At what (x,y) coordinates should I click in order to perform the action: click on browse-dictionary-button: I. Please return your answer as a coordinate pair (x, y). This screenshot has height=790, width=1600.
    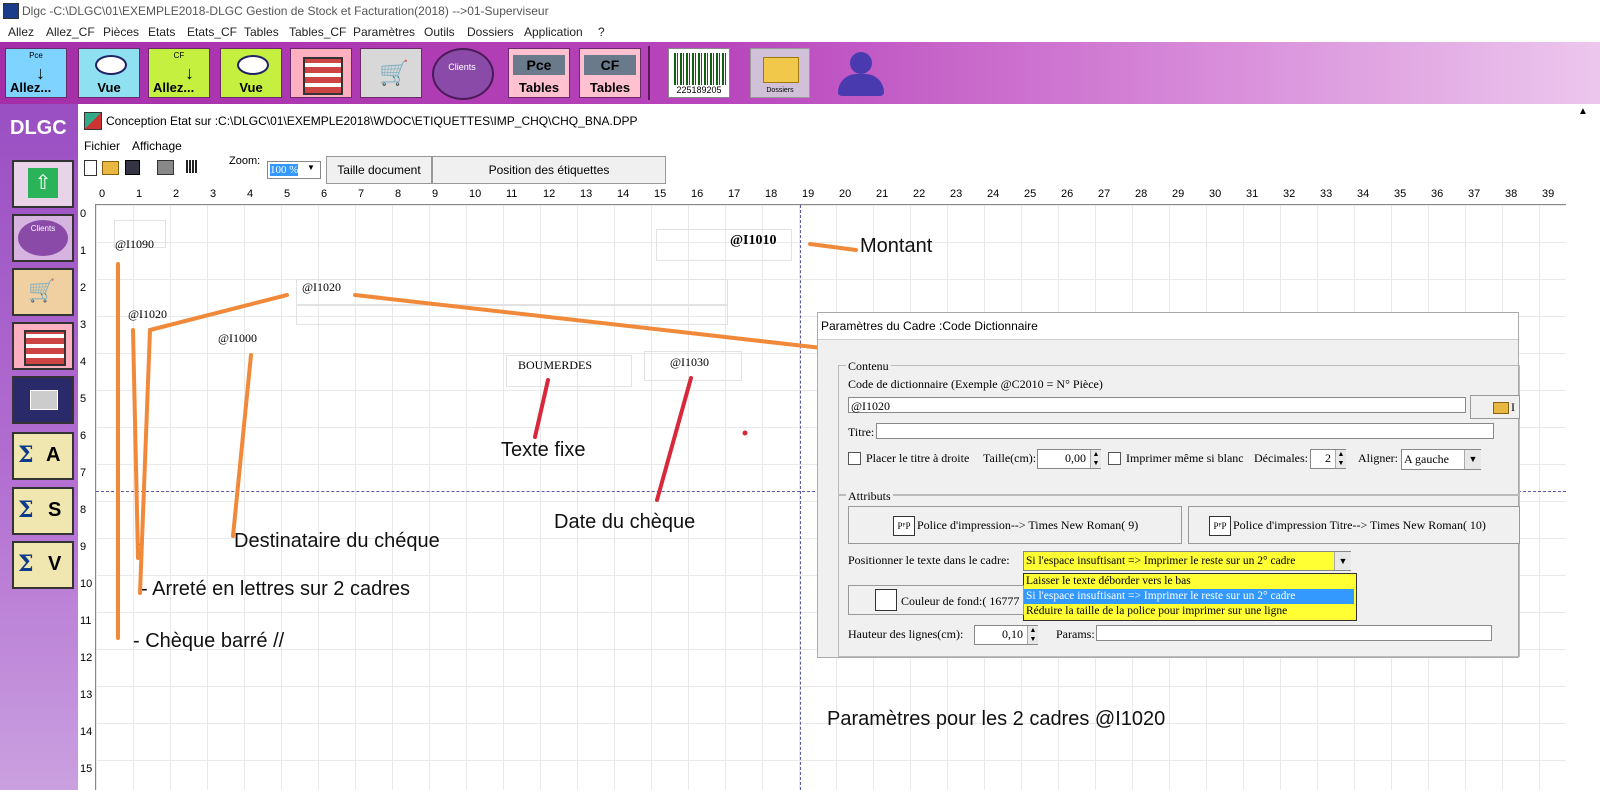
    Looking at the image, I should click on (1495, 407).